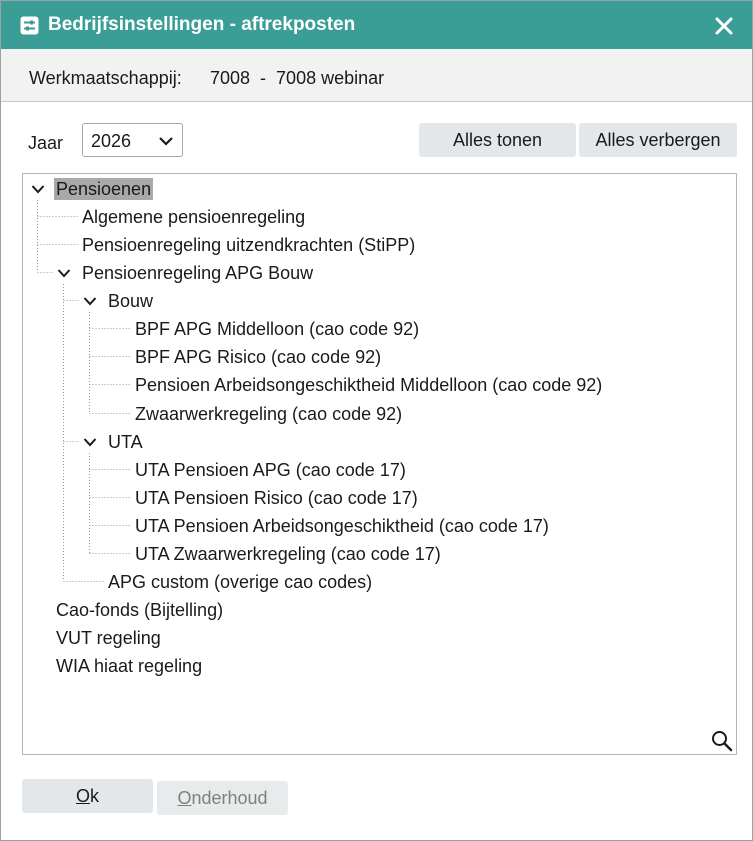 Image resolution: width=753 pixels, height=841 pixels. Describe the element at coordinates (125, 442) in the screenshot. I see `tree-node-uta: UTA` at that location.